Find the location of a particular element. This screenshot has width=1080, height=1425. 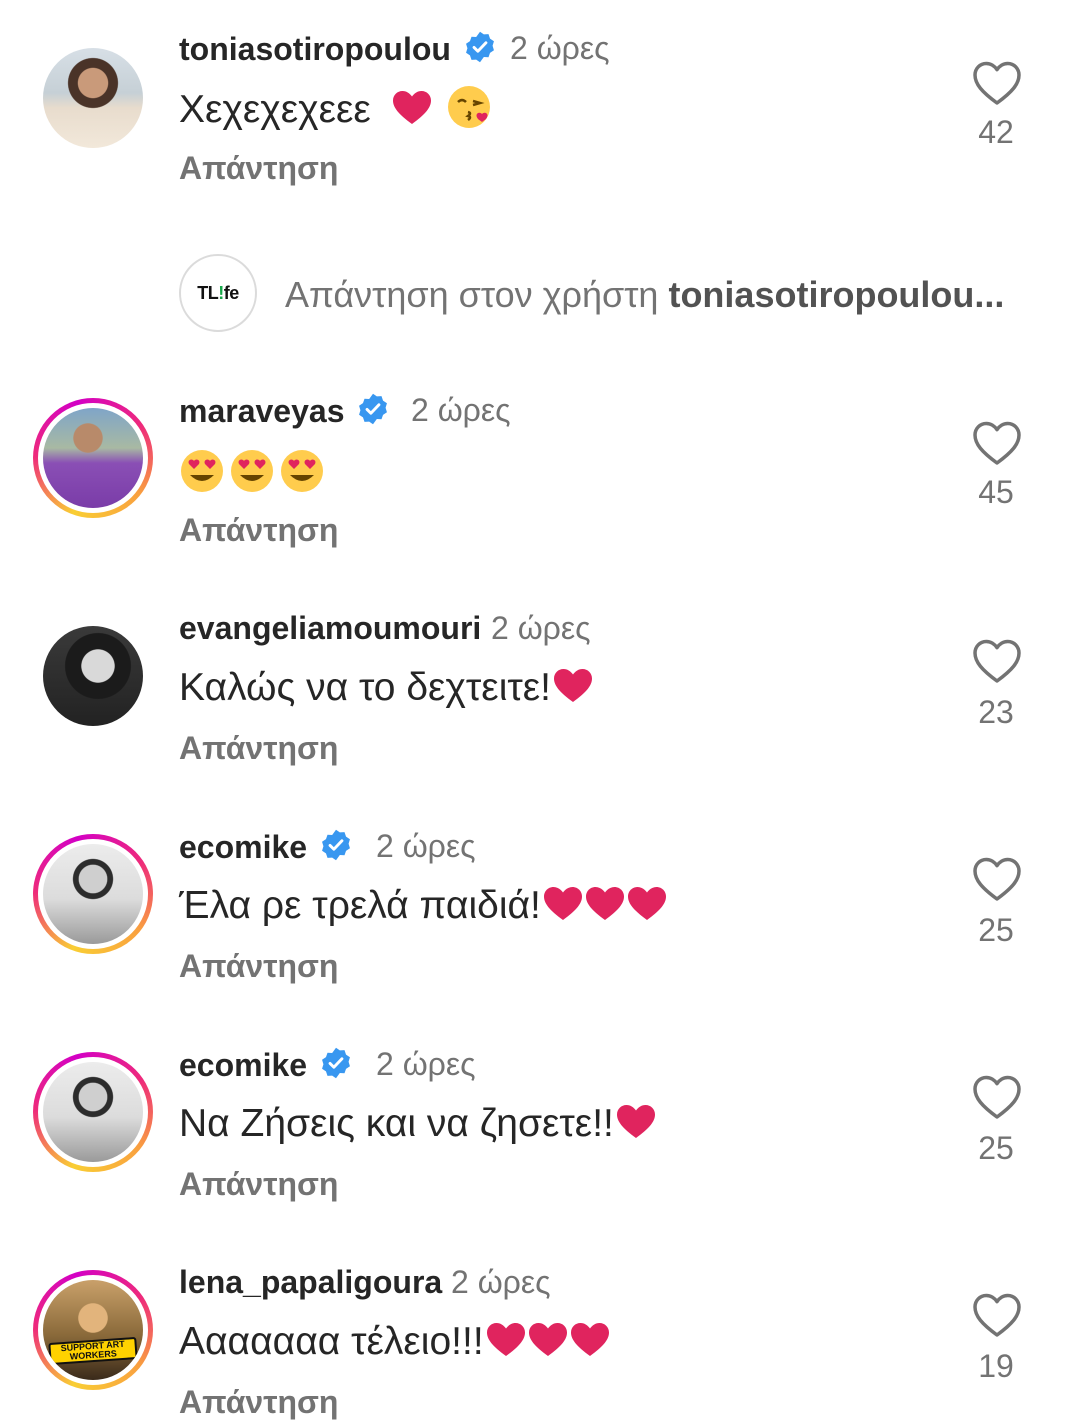

comment-username: evangeliamoumouri is located at coordinates (330, 628).